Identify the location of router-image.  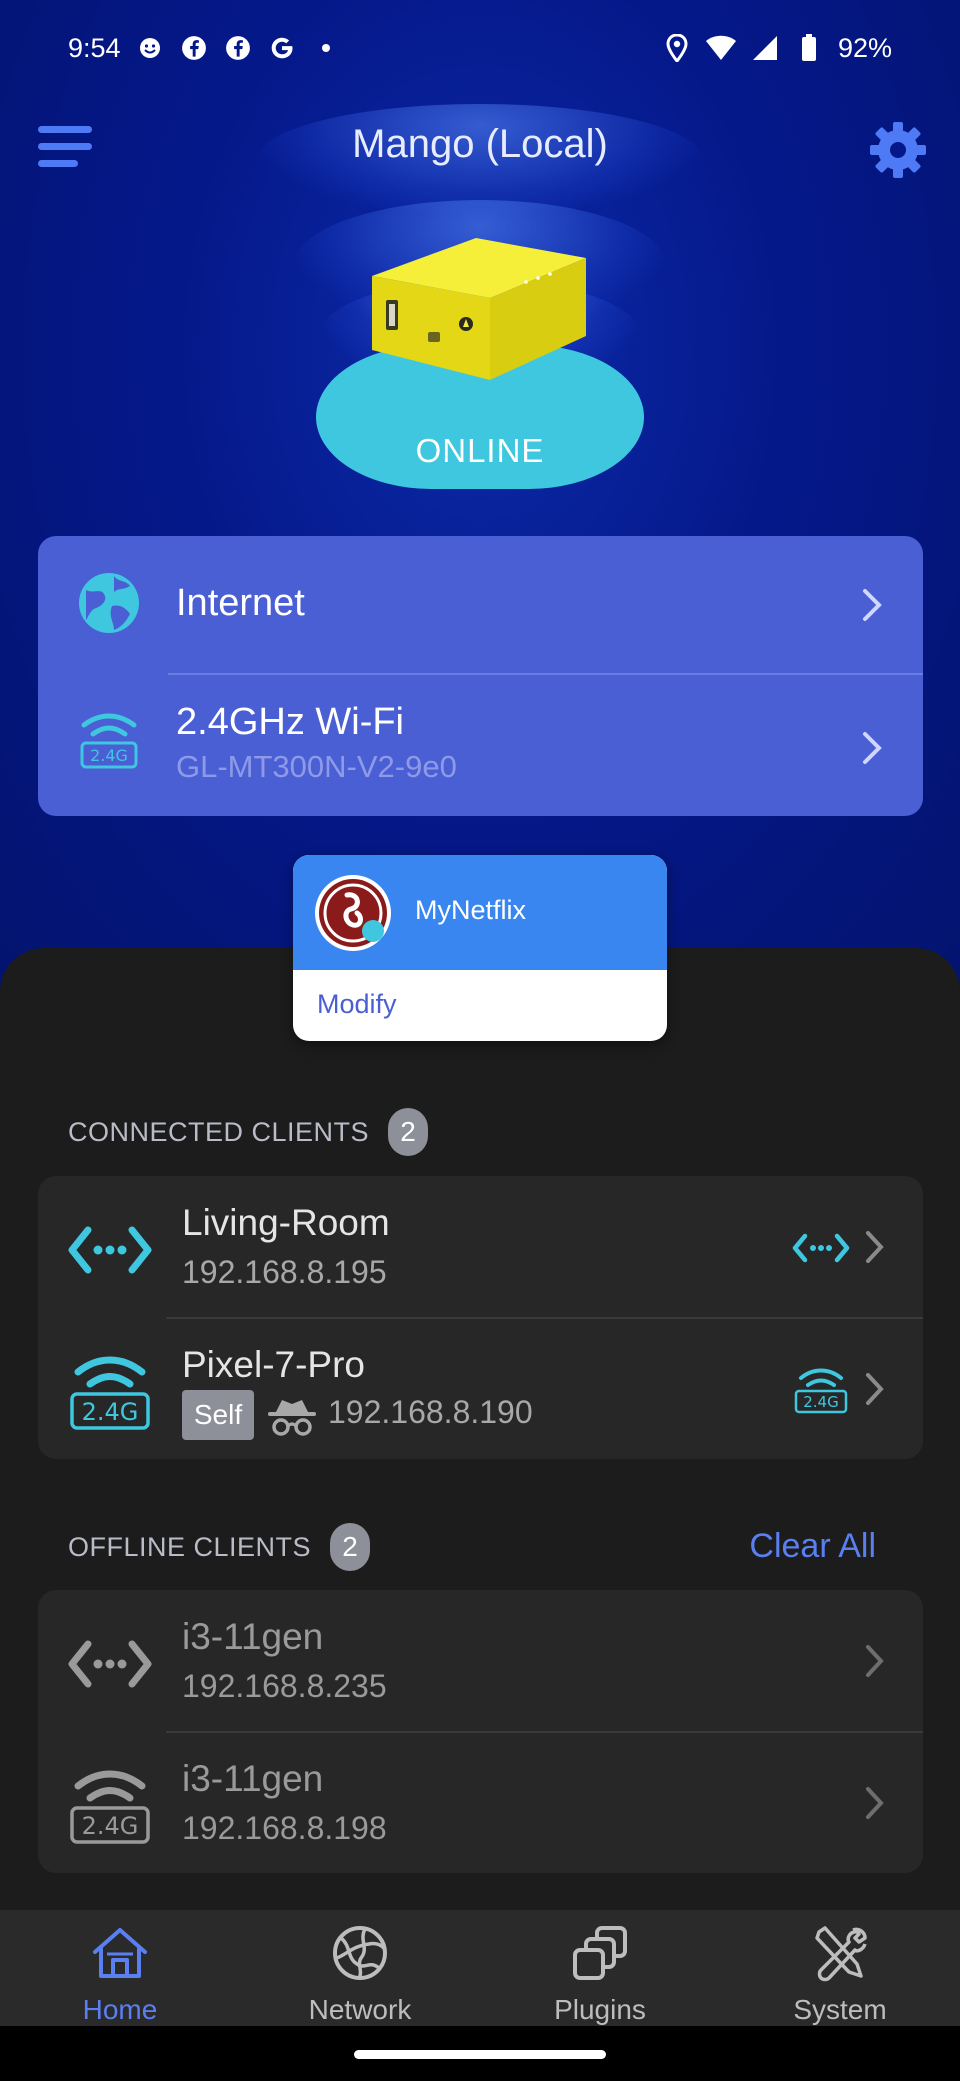
(479, 309).